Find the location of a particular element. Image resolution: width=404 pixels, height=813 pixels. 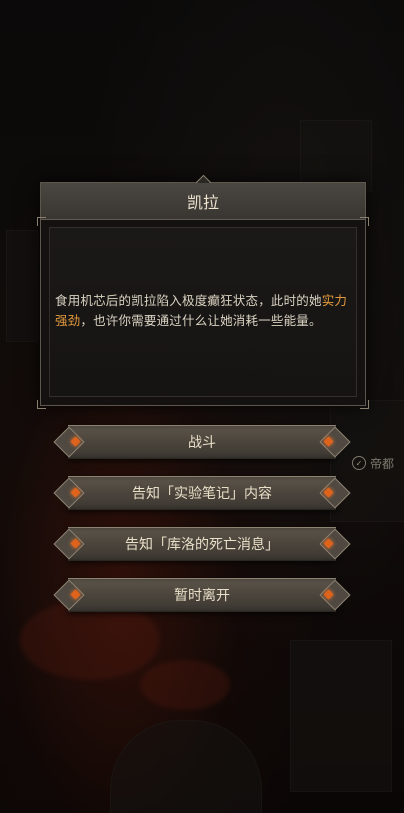

option-tell-notes-button: 告知「实验笔记」内容 is located at coordinates (202, 493).